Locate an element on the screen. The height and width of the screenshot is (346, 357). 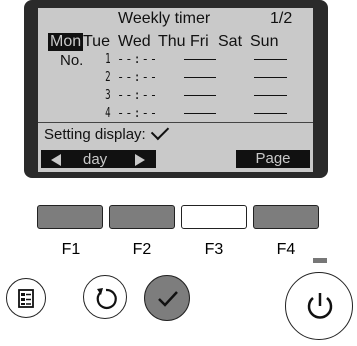
page-button: Page is located at coordinates (273, 159).